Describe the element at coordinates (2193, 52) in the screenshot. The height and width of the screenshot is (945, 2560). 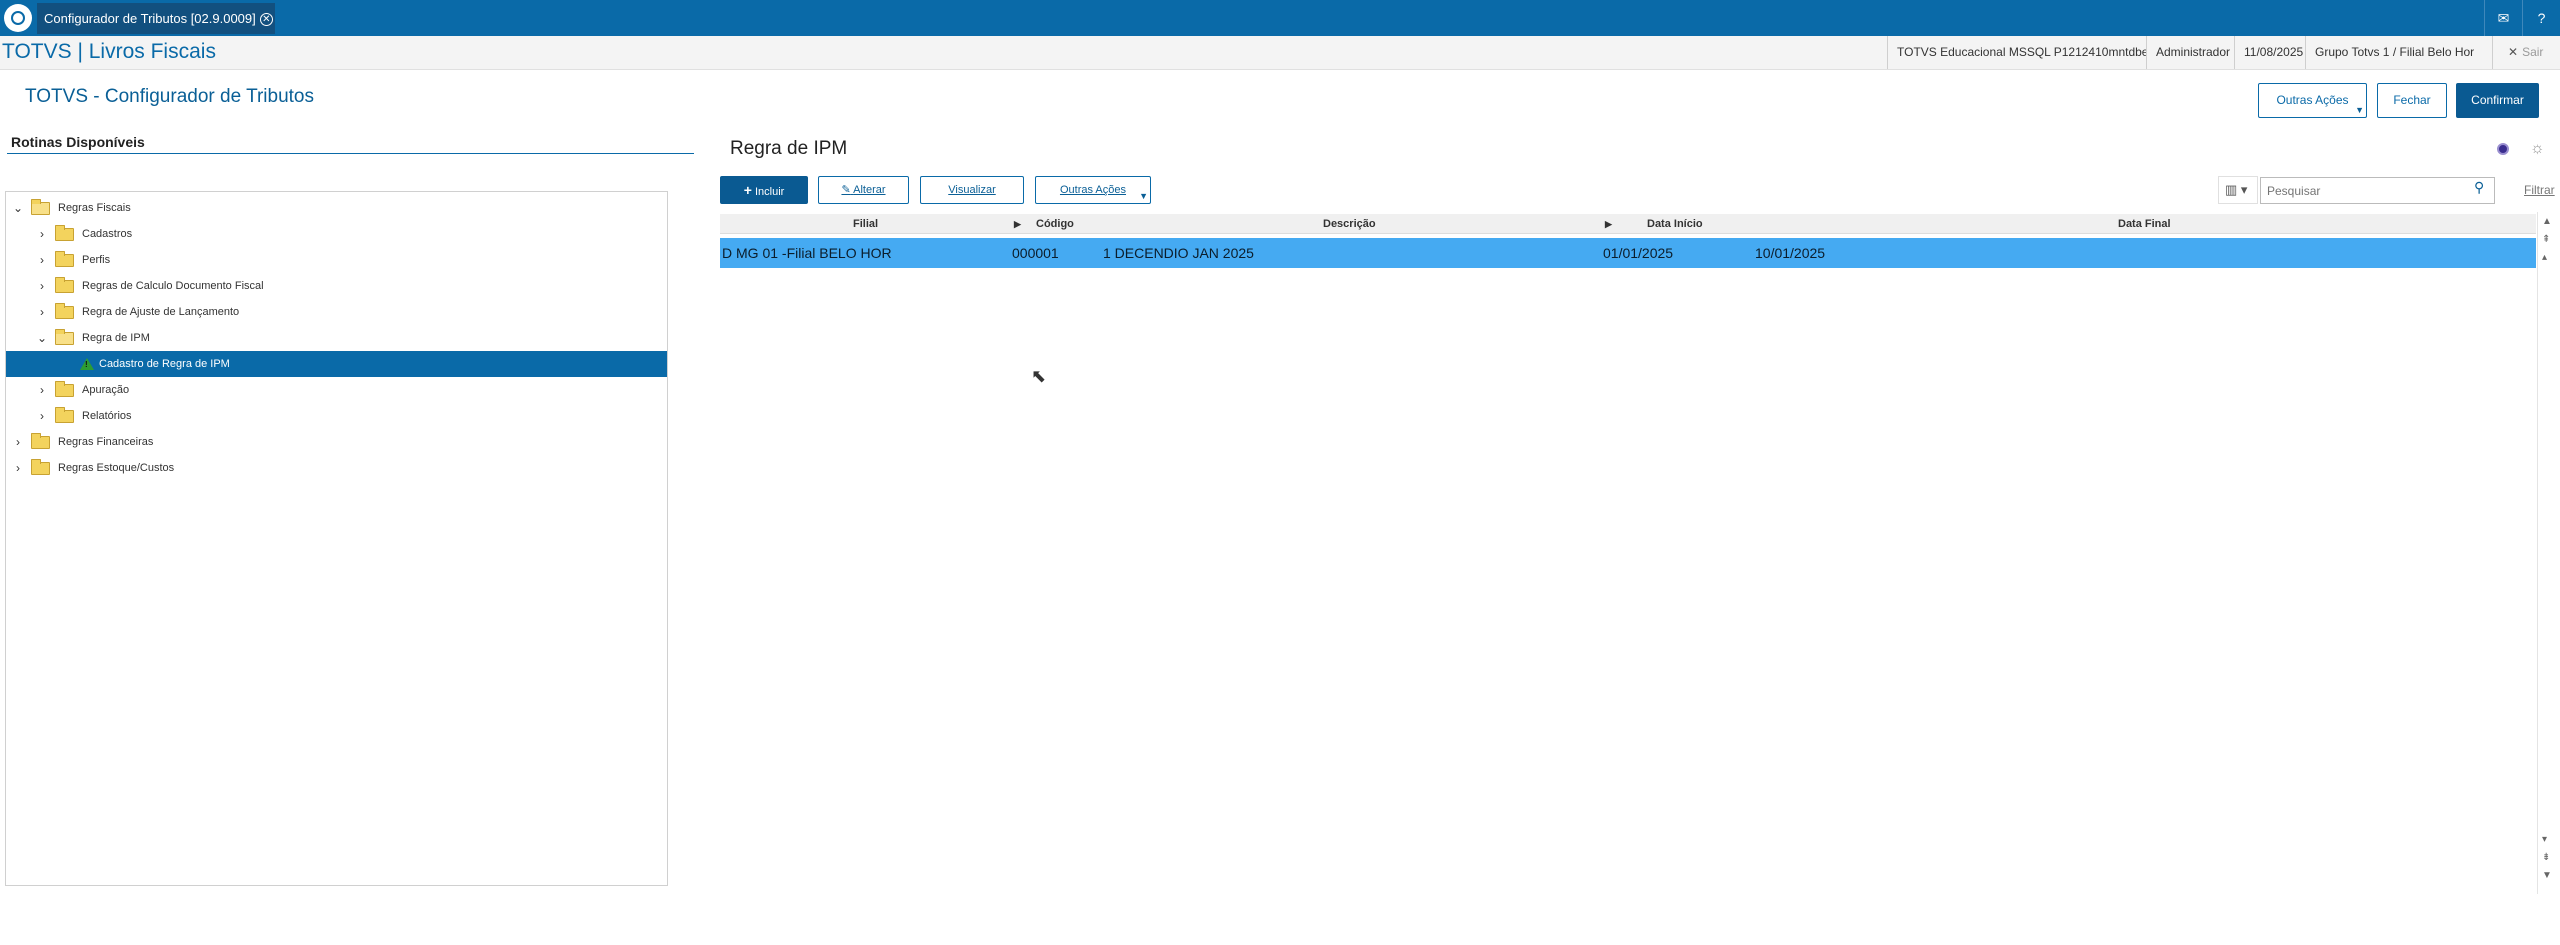
I see `user-label: Administrador` at that location.